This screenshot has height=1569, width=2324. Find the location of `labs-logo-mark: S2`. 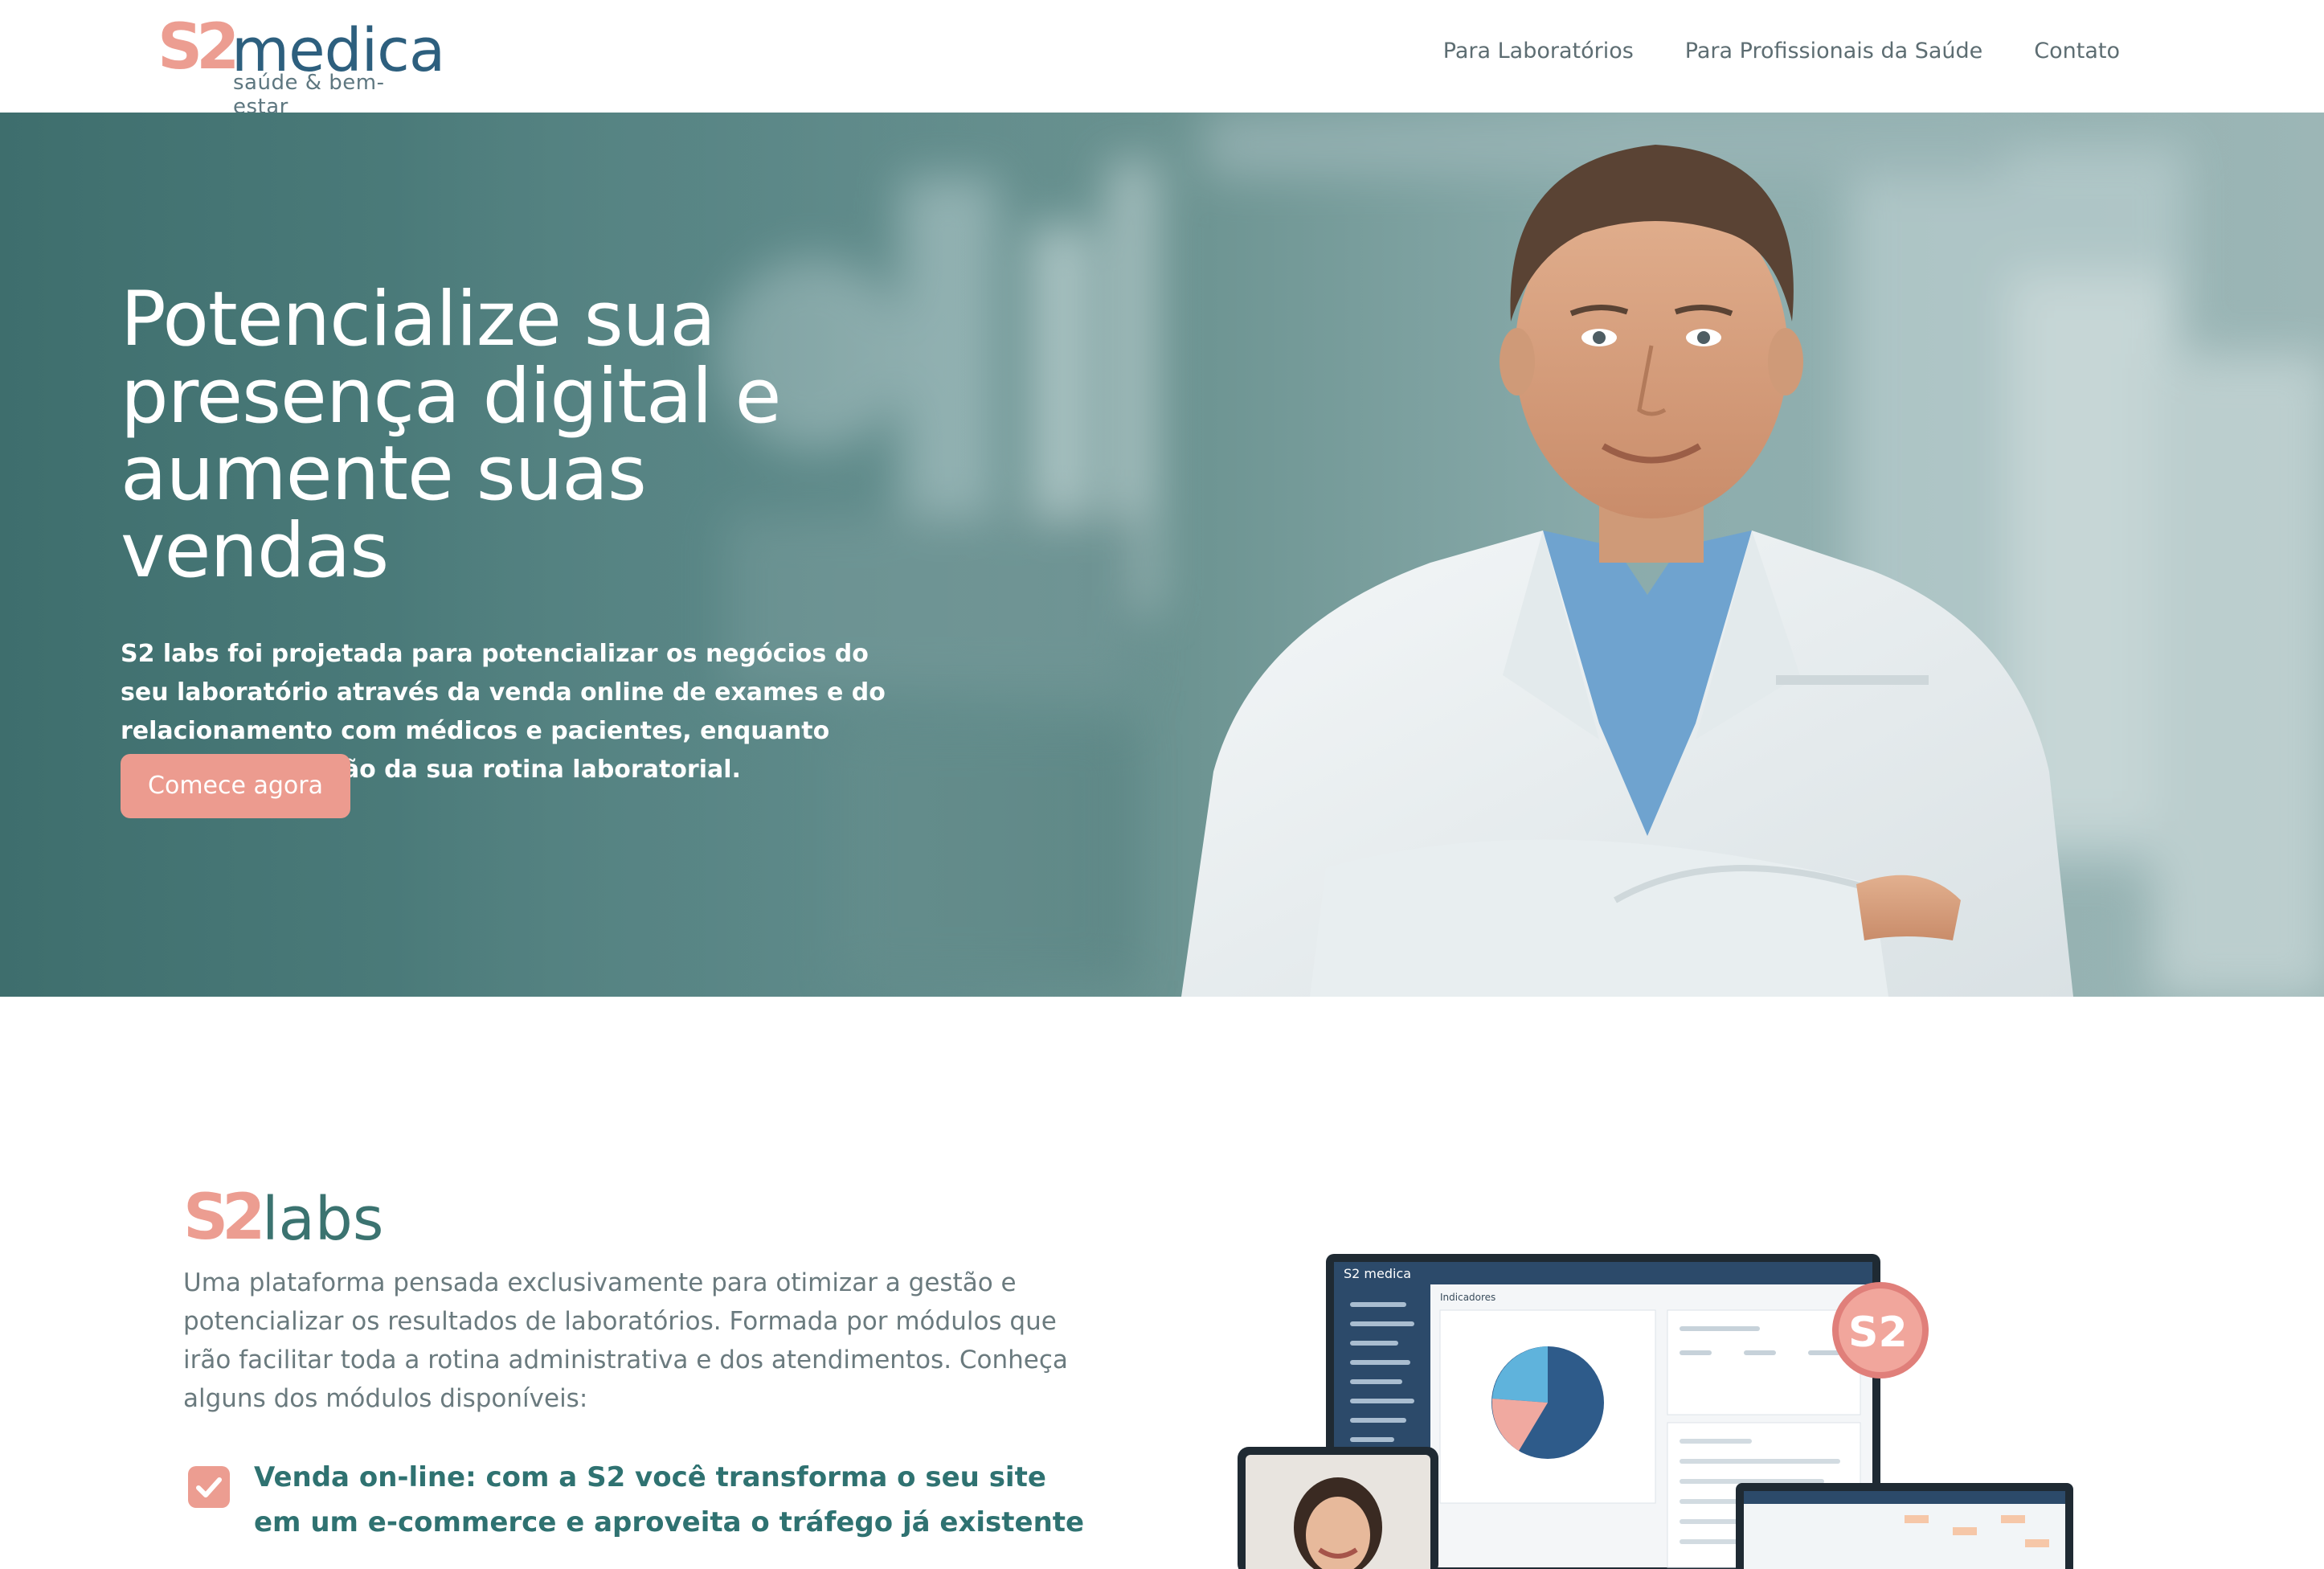

labs-logo-mark: S2 is located at coordinates (224, 1218).